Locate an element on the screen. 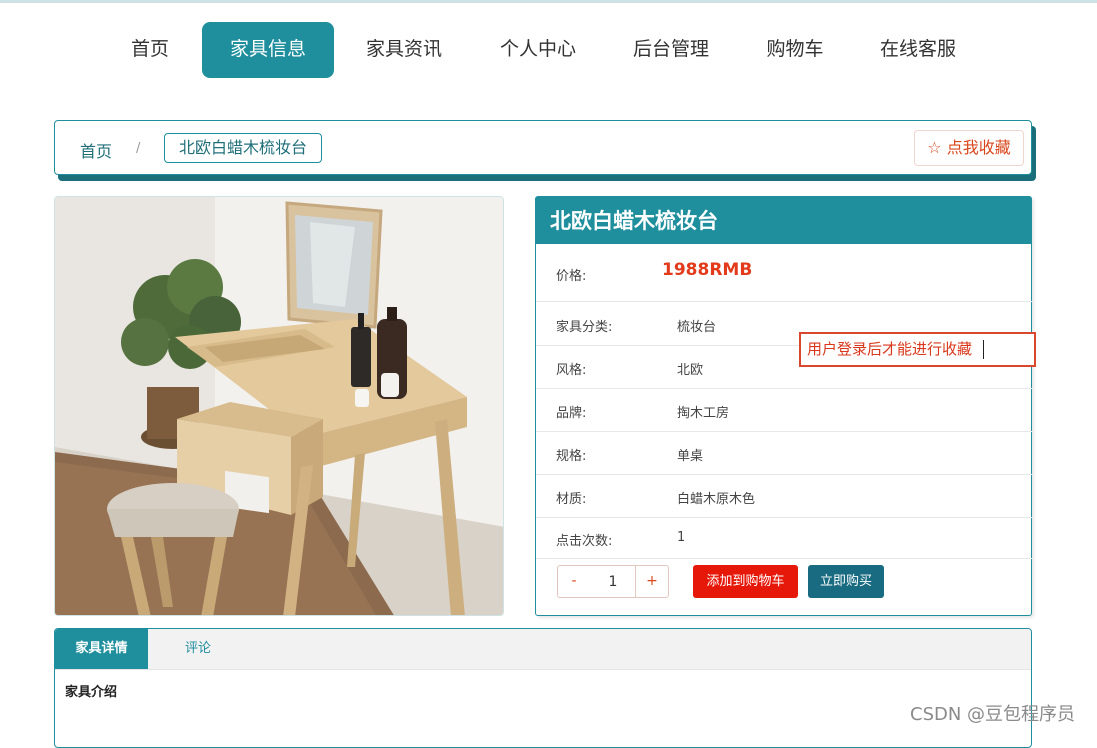 This screenshot has height=748, width=1097. add-to-cart-button: 添加到购物车 is located at coordinates (745, 581).